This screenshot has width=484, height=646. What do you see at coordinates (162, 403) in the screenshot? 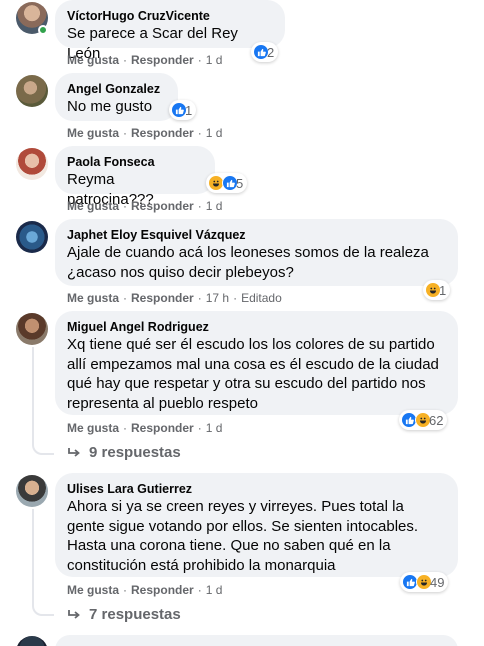
I see `comment-text-line: representa al pueblo respeto` at bounding box center [162, 403].